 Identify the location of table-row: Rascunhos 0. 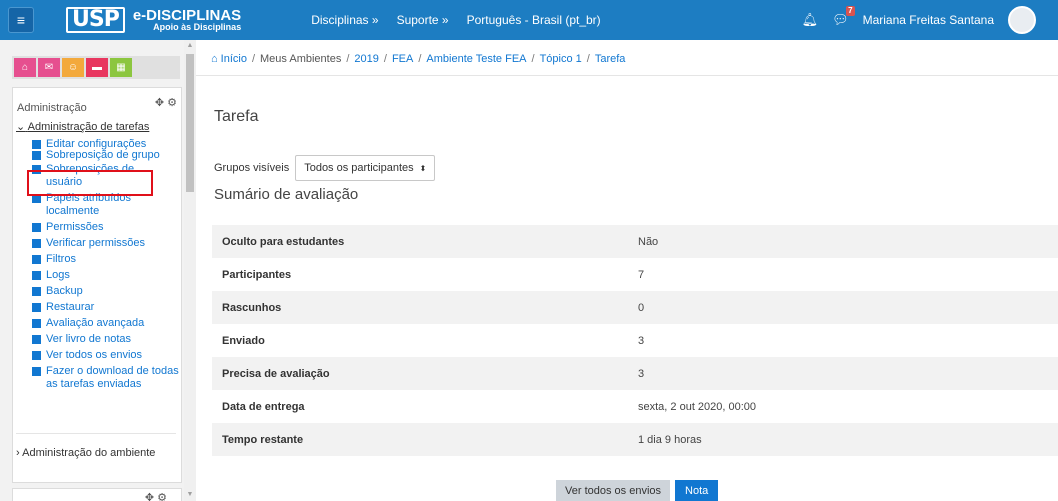
(635, 307).